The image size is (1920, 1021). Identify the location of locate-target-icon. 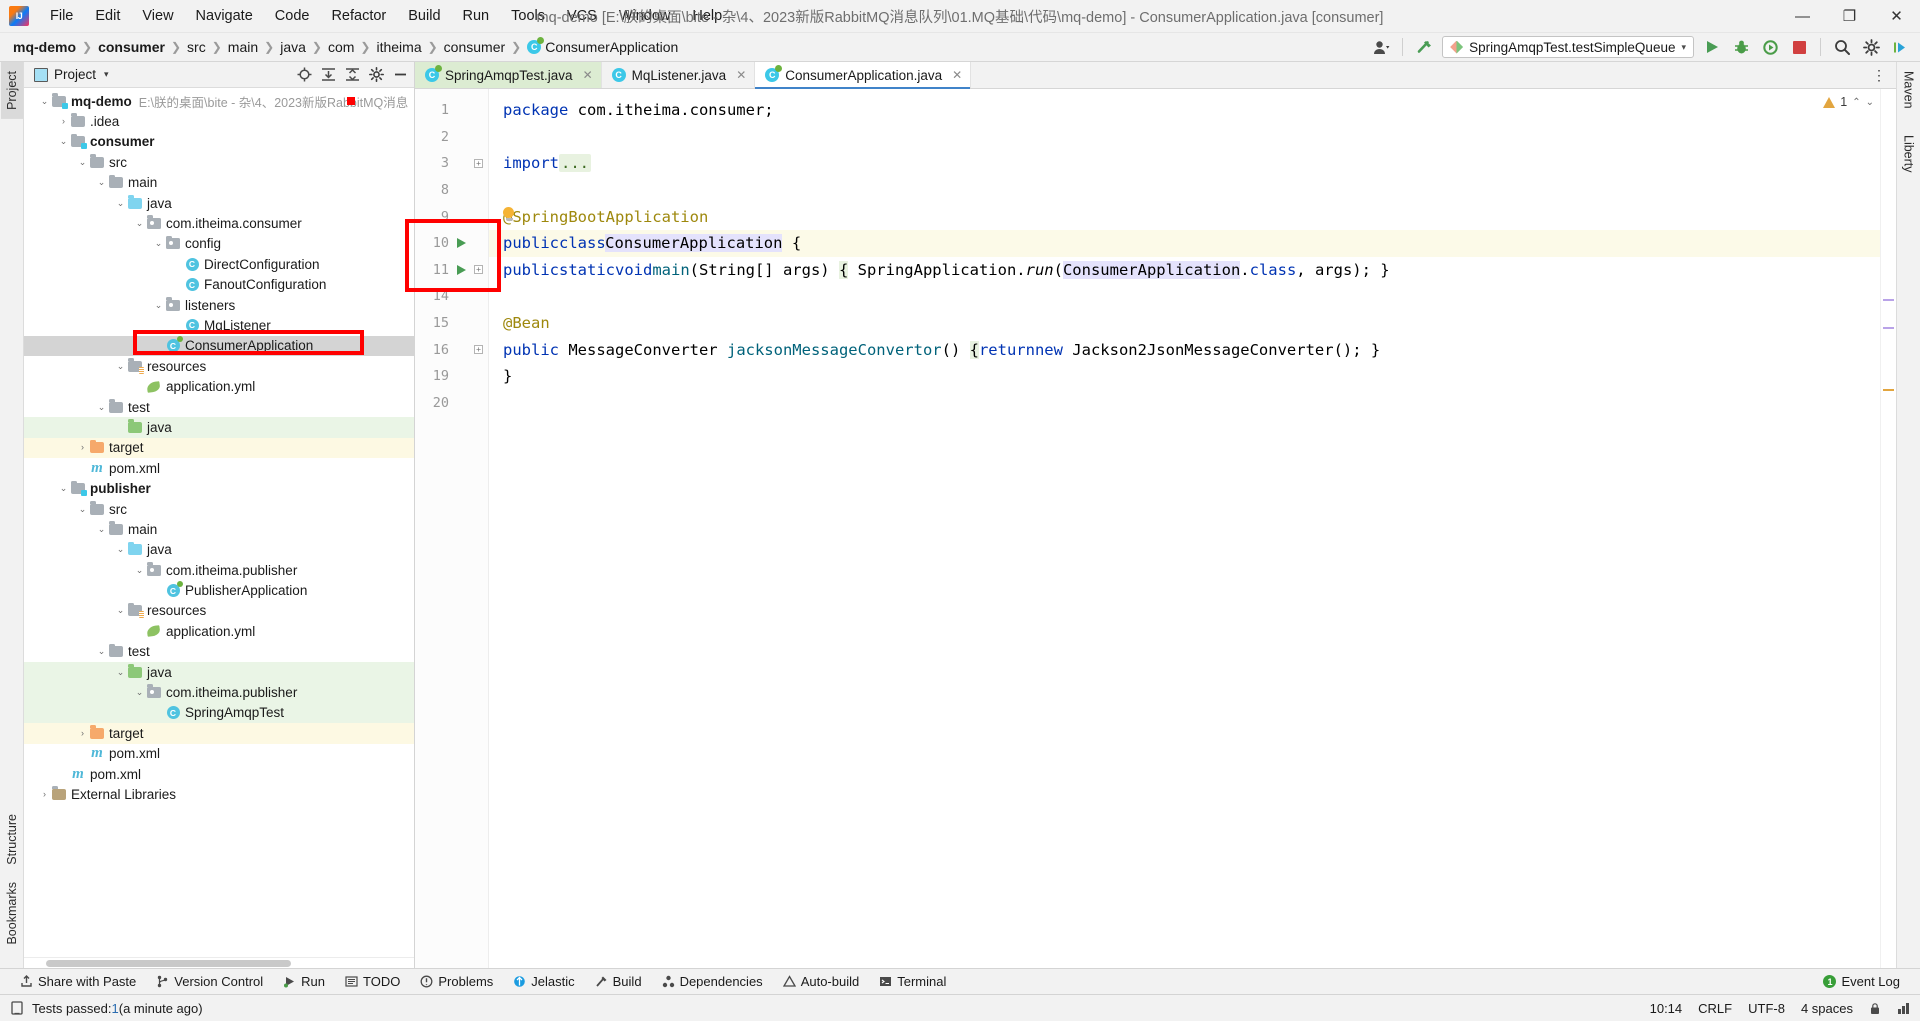
(304, 74).